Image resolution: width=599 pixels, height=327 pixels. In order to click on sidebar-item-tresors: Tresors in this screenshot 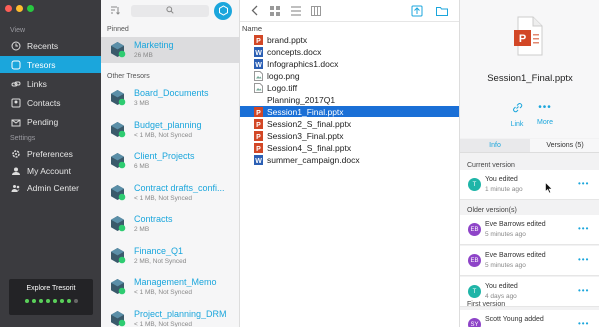, I will do `click(50, 64)`.